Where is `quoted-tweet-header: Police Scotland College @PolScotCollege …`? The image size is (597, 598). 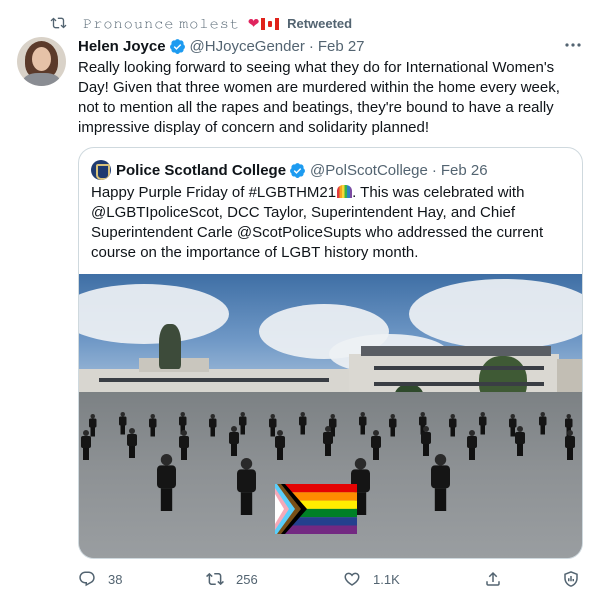 quoted-tweet-header: Police Scotland College @PolScotCollege … is located at coordinates (289, 170).